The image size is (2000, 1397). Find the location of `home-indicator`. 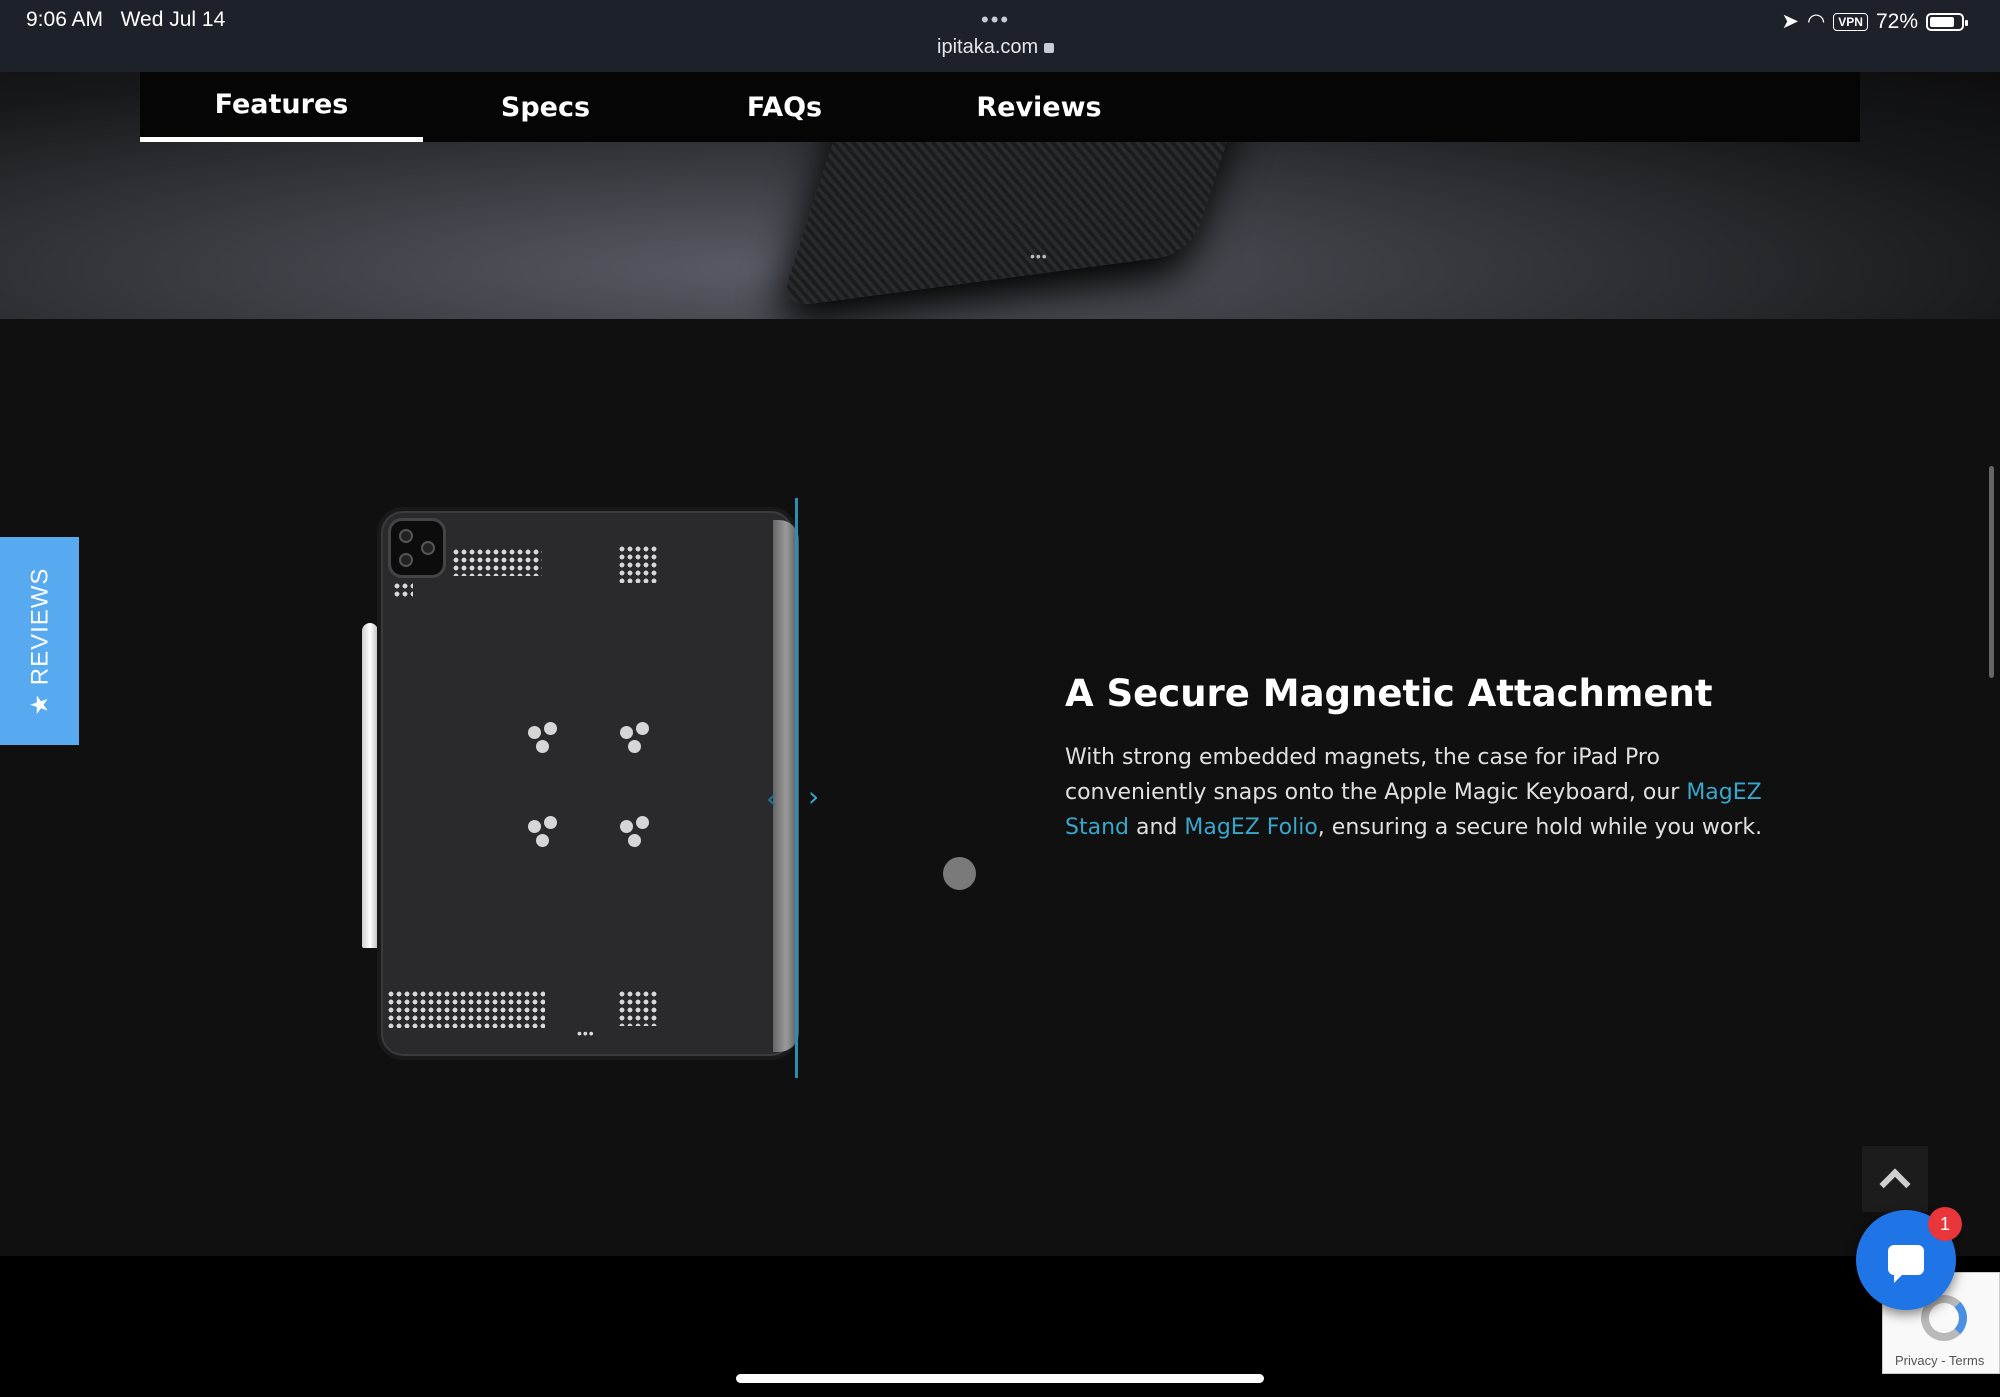

home-indicator is located at coordinates (1000, 1378).